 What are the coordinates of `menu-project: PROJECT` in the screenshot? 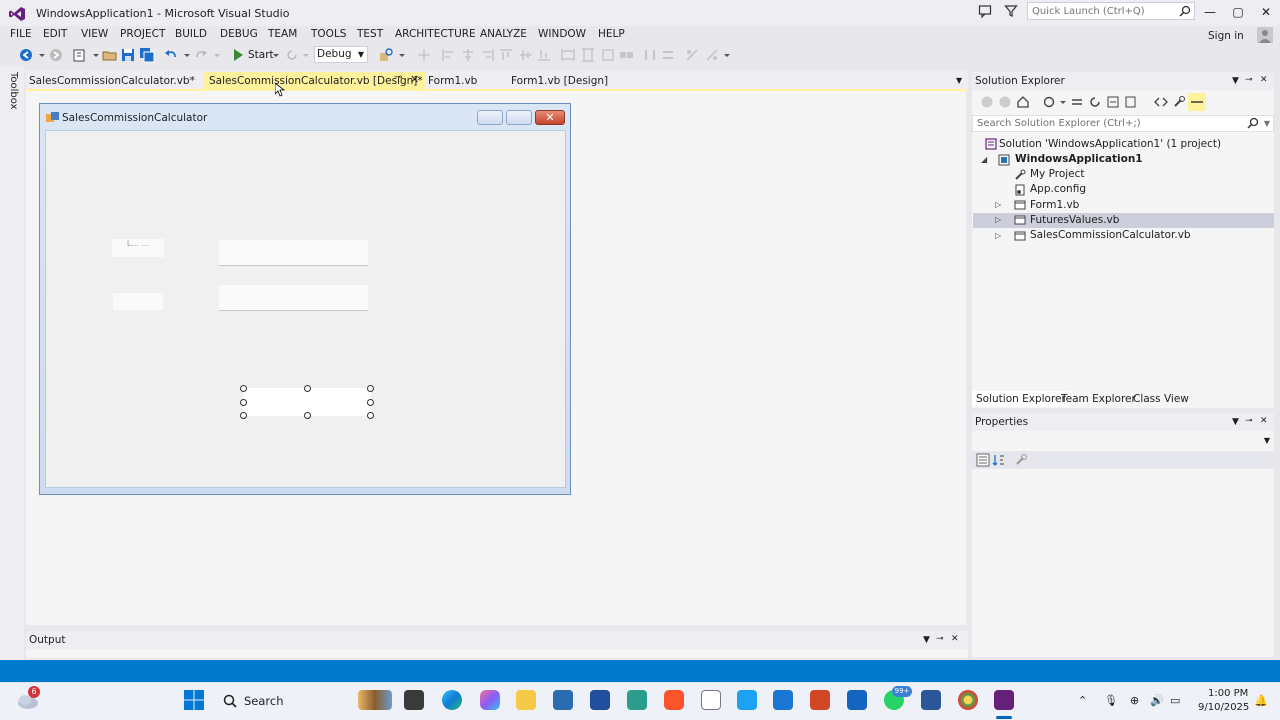 It's located at (142, 34).